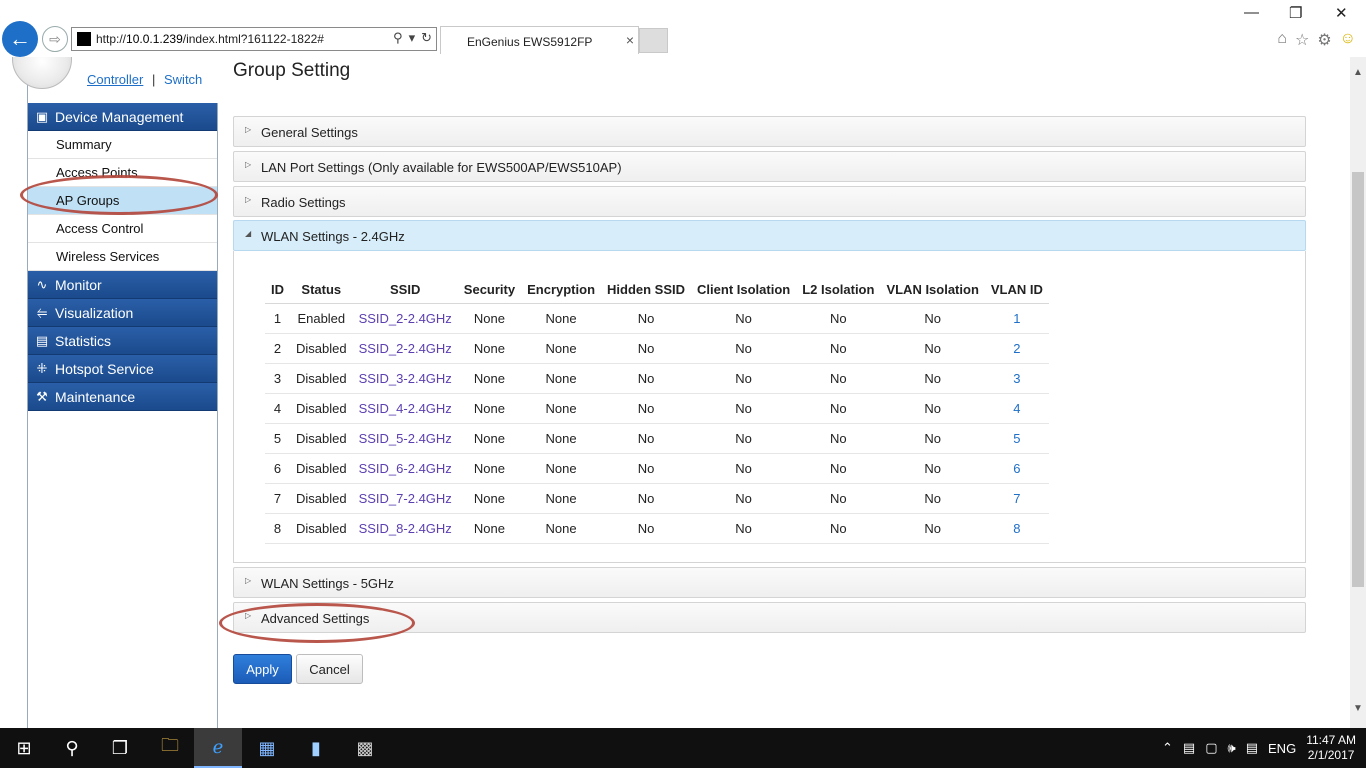 Image resolution: width=1366 pixels, height=768 pixels. What do you see at coordinates (405, 468) in the screenshot?
I see `ssid-link: SSID_6-2.4GHz` at bounding box center [405, 468].